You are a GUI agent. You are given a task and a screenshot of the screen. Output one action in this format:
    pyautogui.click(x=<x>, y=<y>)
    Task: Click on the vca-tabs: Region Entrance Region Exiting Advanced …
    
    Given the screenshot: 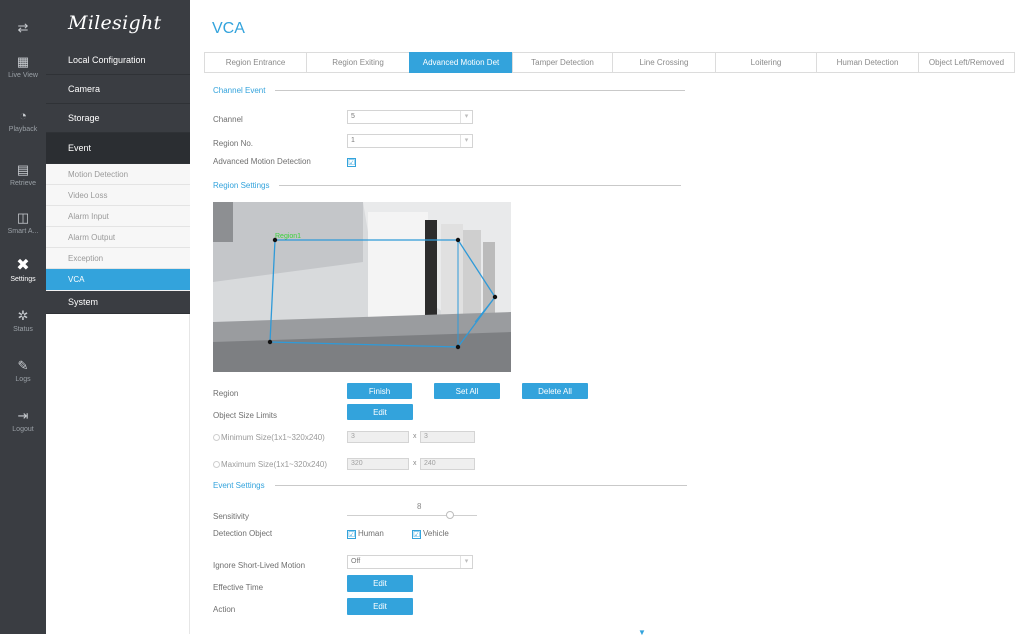 What is the action you would take?
    pyautogui.click(x=609, y=62)
    